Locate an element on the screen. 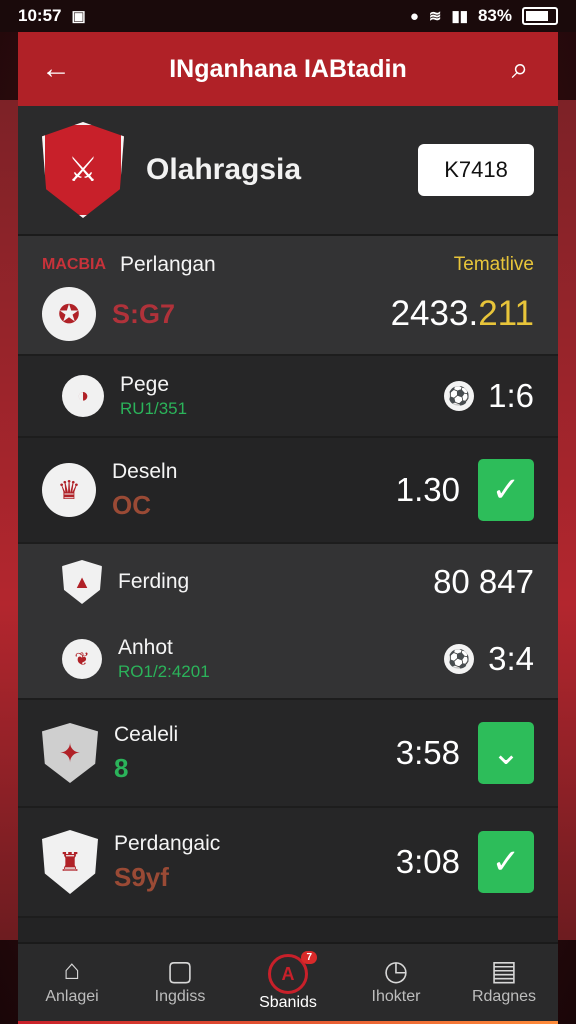 The width and height of the screenshot is (576, 1024). match-row: ❦ Anhot RO1/2:4201 ⚽ 3:4 is located at coordinates (288, 660).